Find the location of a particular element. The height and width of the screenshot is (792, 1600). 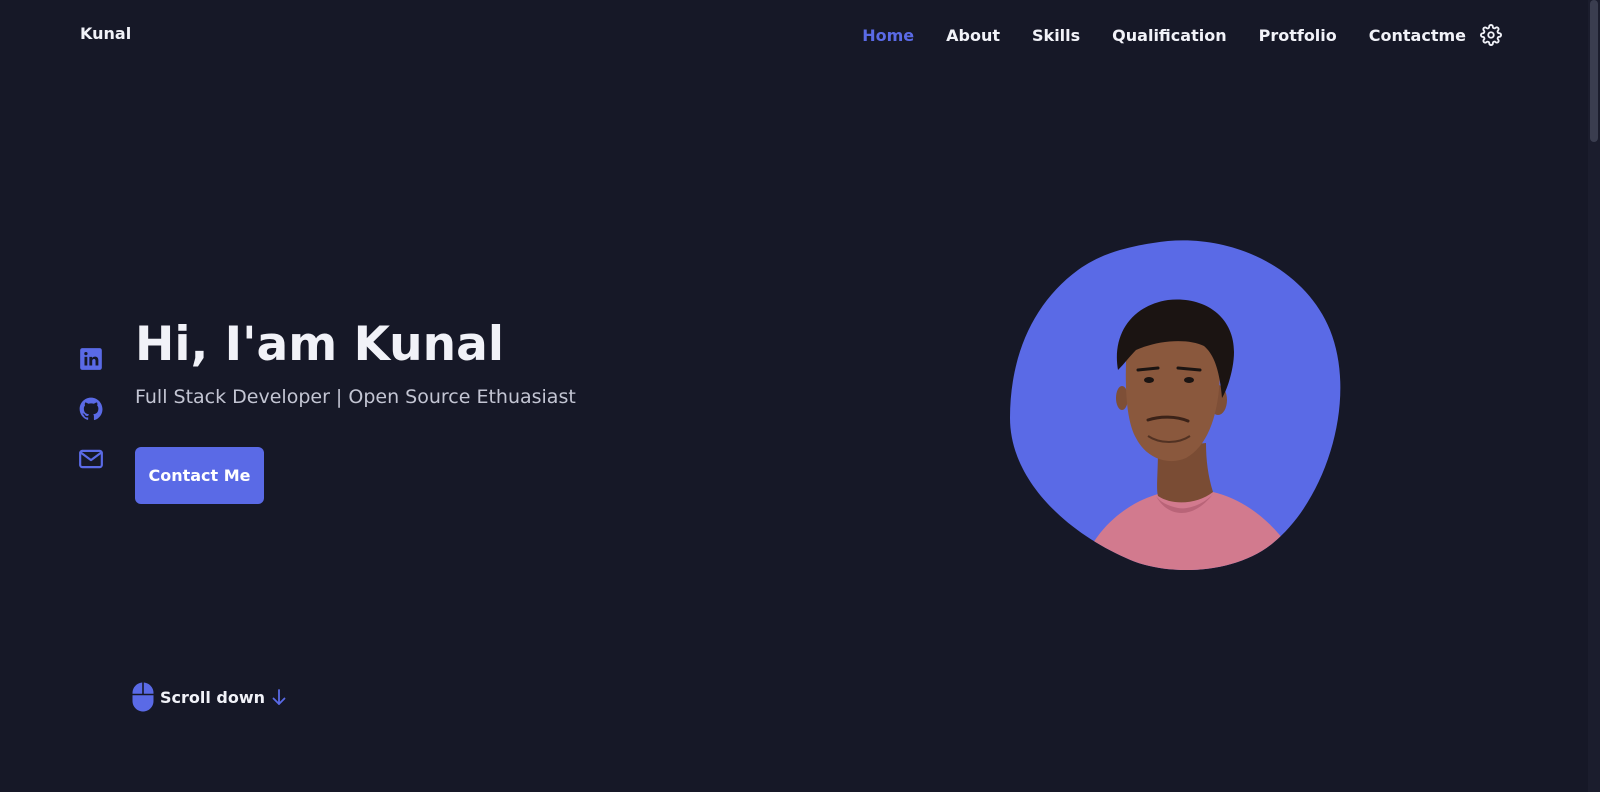

github-icon is located at coordinates (91, 409).